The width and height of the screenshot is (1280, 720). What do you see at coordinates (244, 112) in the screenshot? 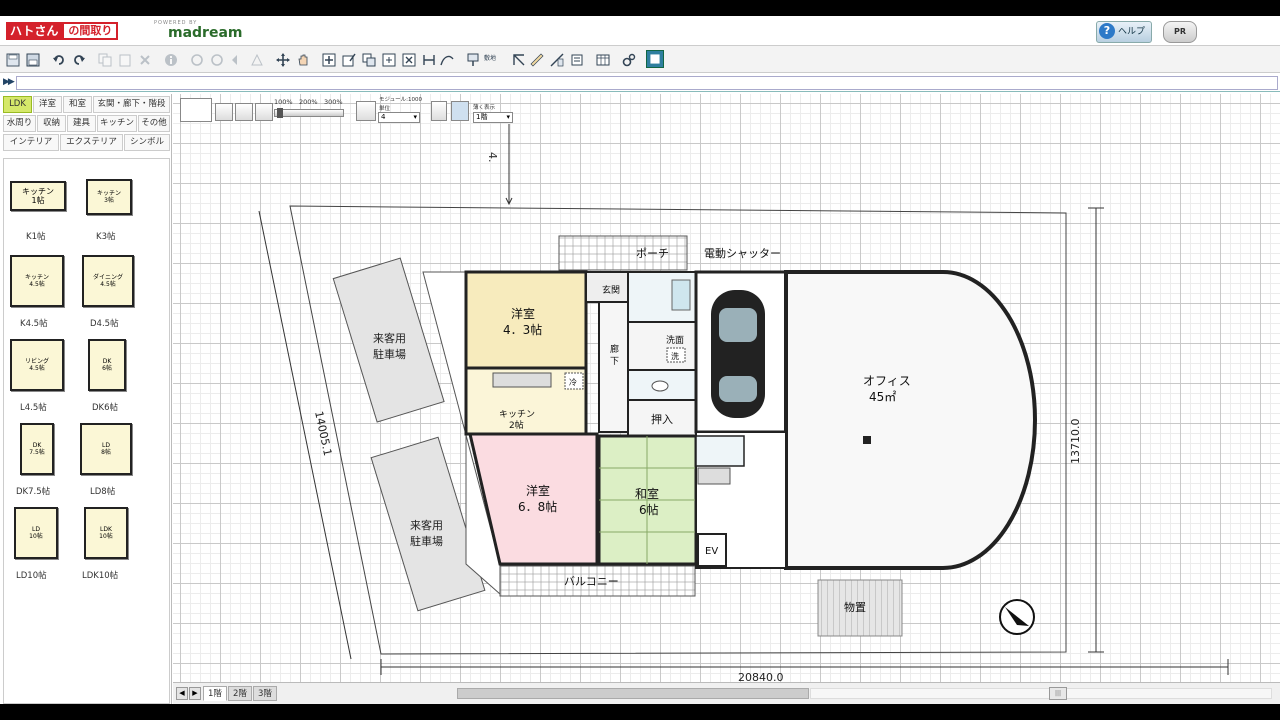
I see `zoom-actual-button` at bounding box center [244, 112].